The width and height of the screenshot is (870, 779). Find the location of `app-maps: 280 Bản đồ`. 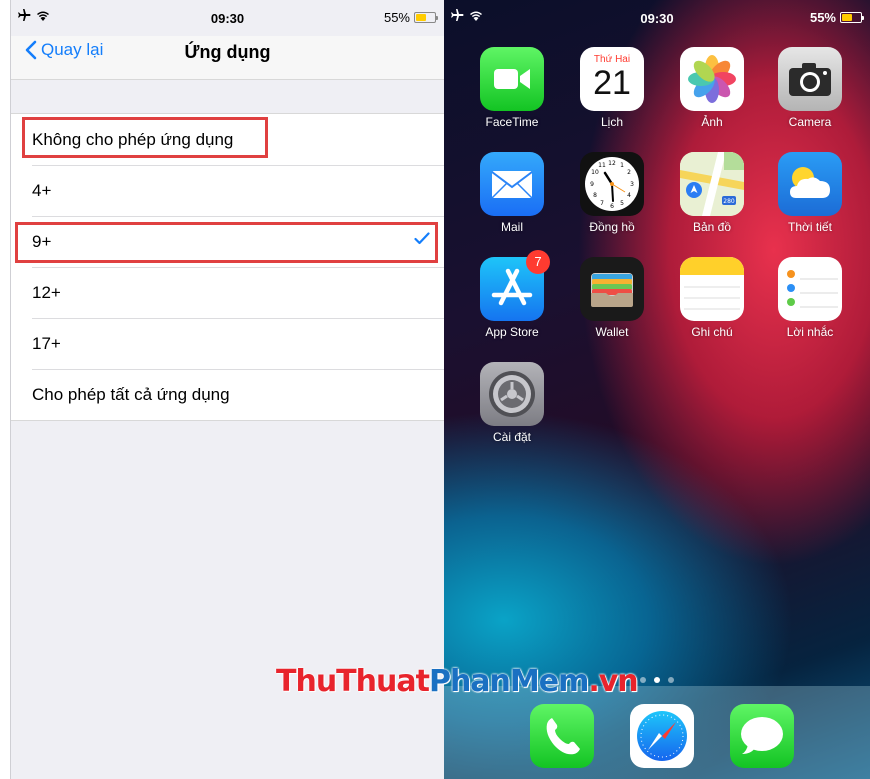

app-maps: 280 Bản đồ is located at coordinates (712, 193).